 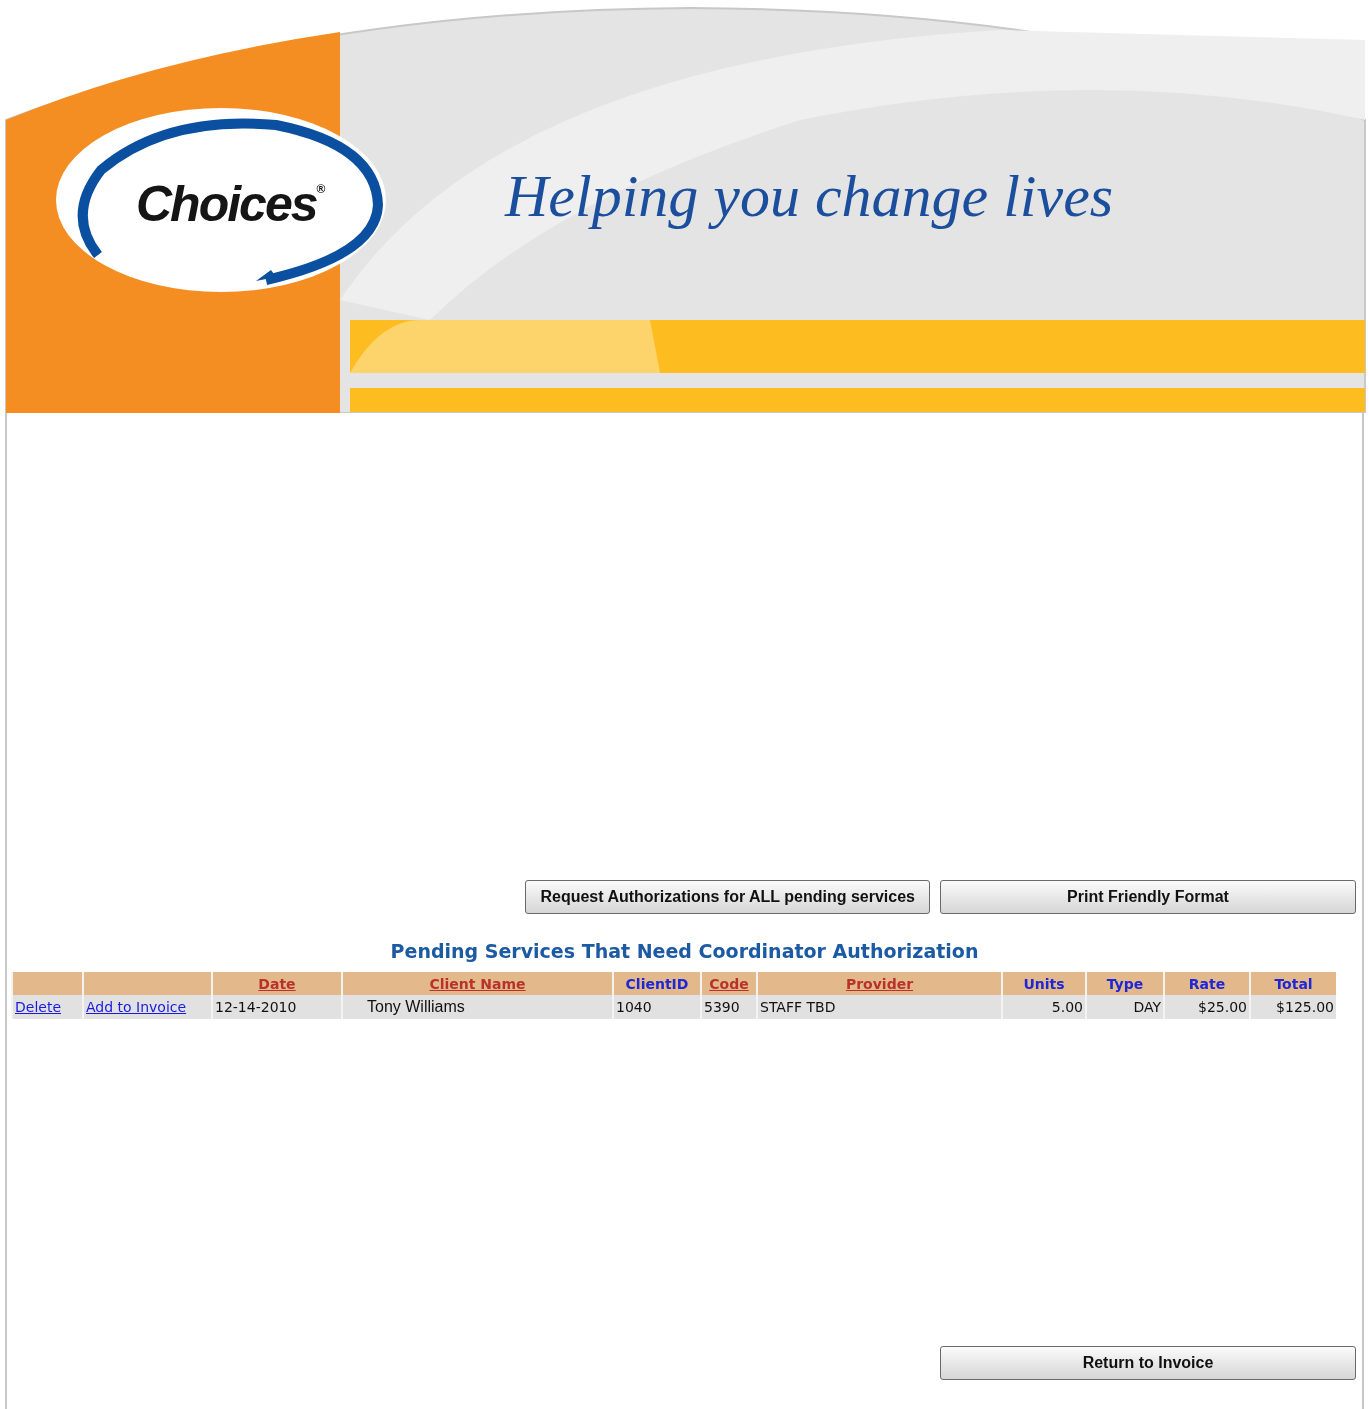 What do you see at coordinates (810, 196) in the screenshot?
I see `tagline: Helping you change lives` at bounding box center [810, 196].